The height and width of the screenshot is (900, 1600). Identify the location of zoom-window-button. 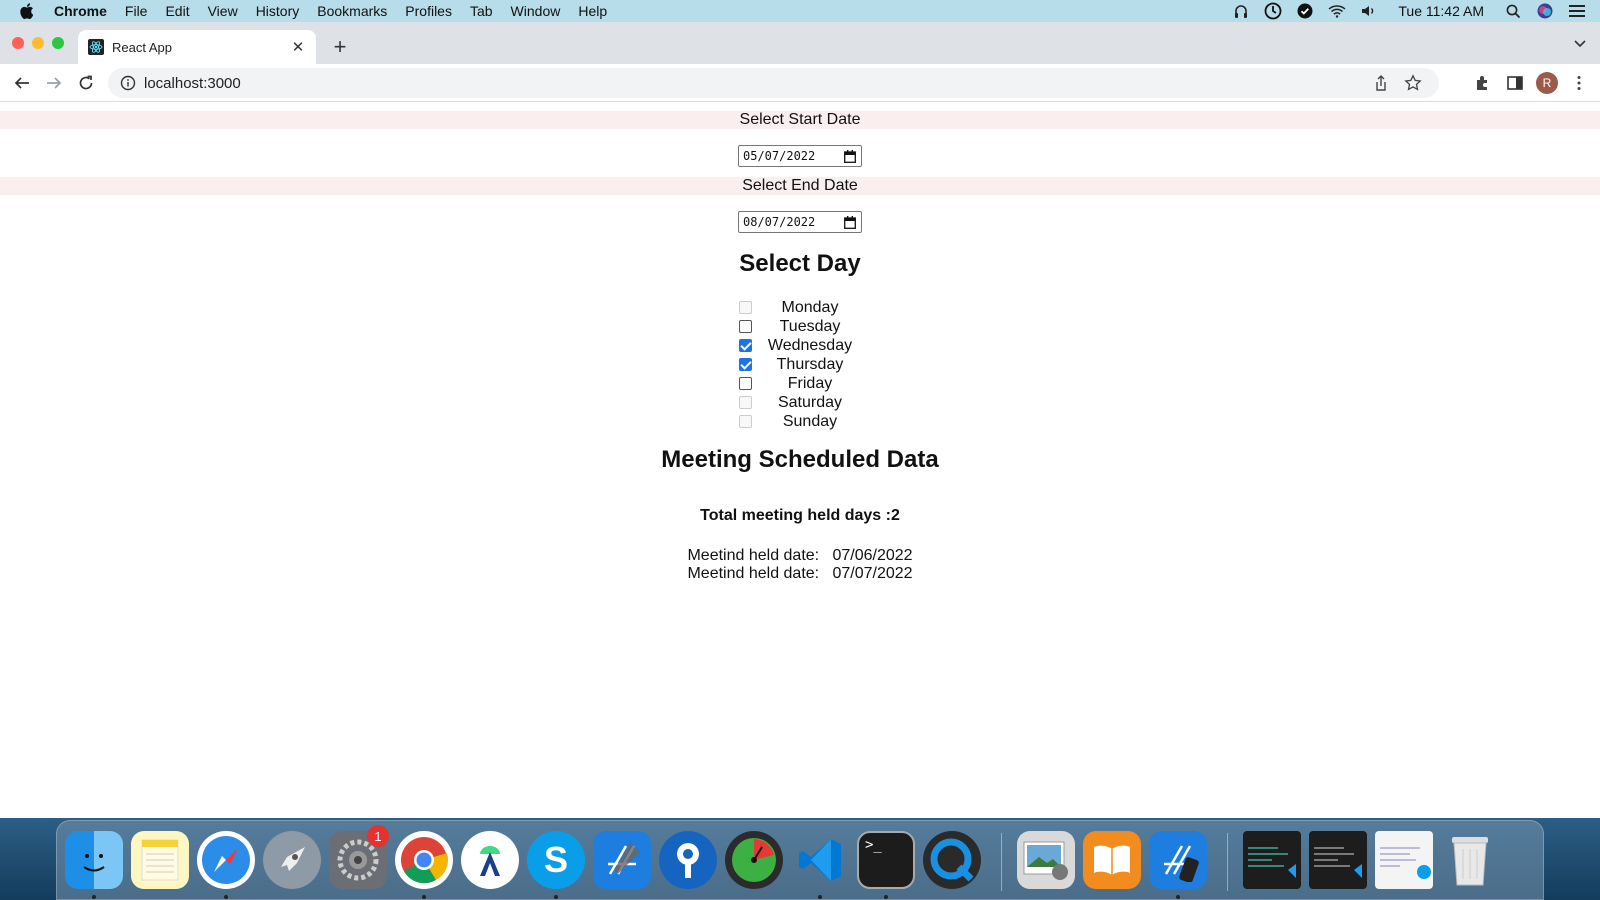
(58, 43).